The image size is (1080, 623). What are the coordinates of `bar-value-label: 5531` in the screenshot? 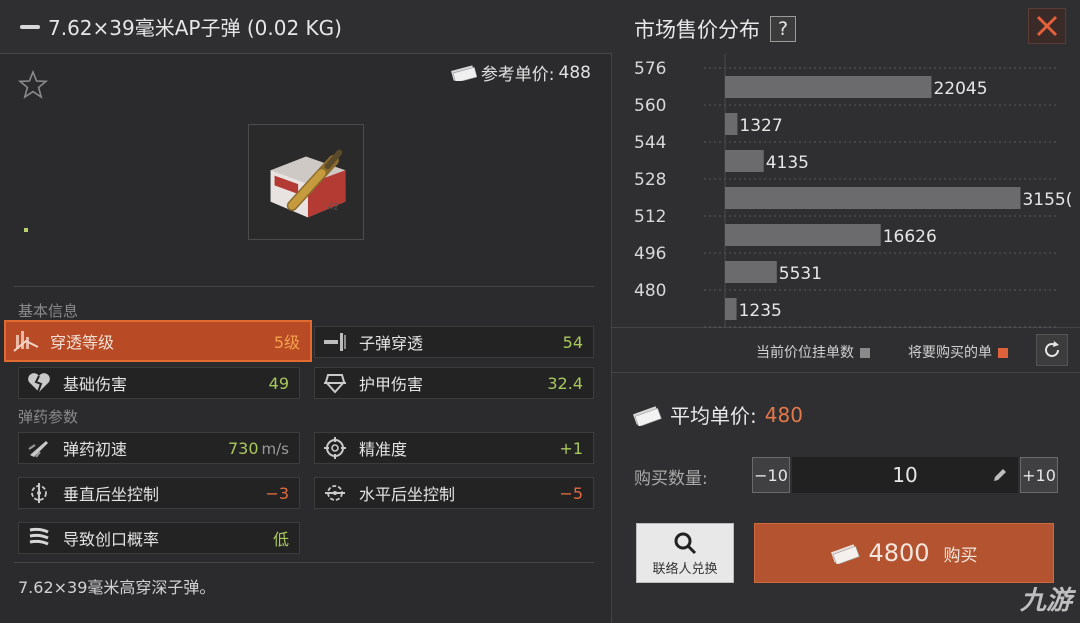 It's located at (800, 274).